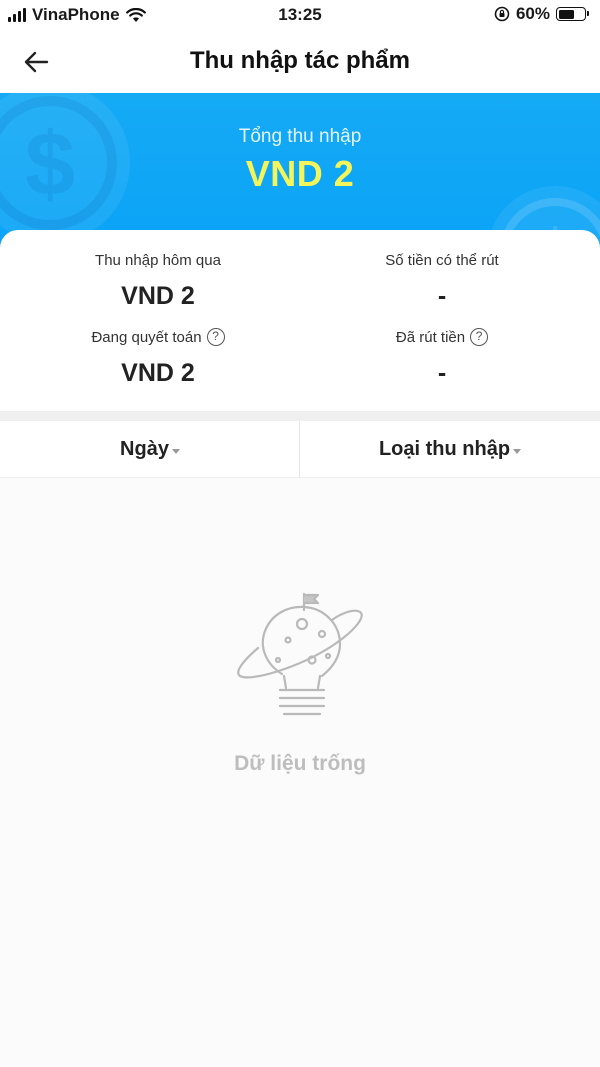 This screenshot has height=1067, width=600. I want to click on section-divider, so click(300, 416).